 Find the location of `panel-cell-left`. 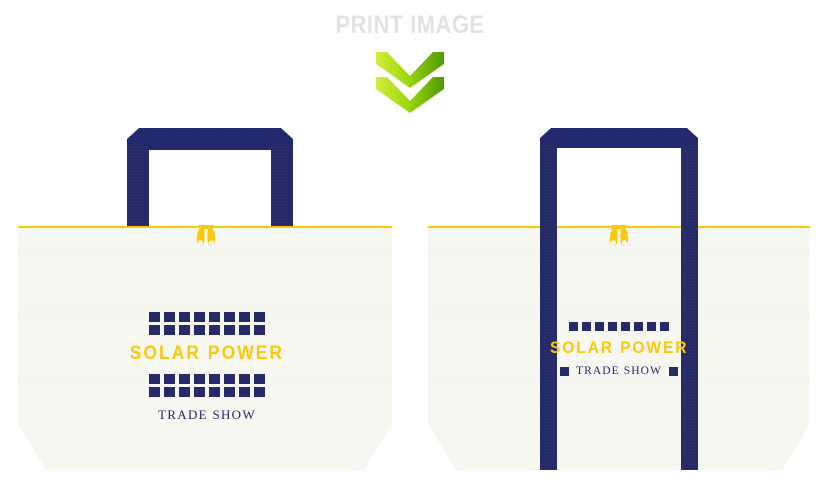

panel-cell-left is located at coordinates (564, 371).